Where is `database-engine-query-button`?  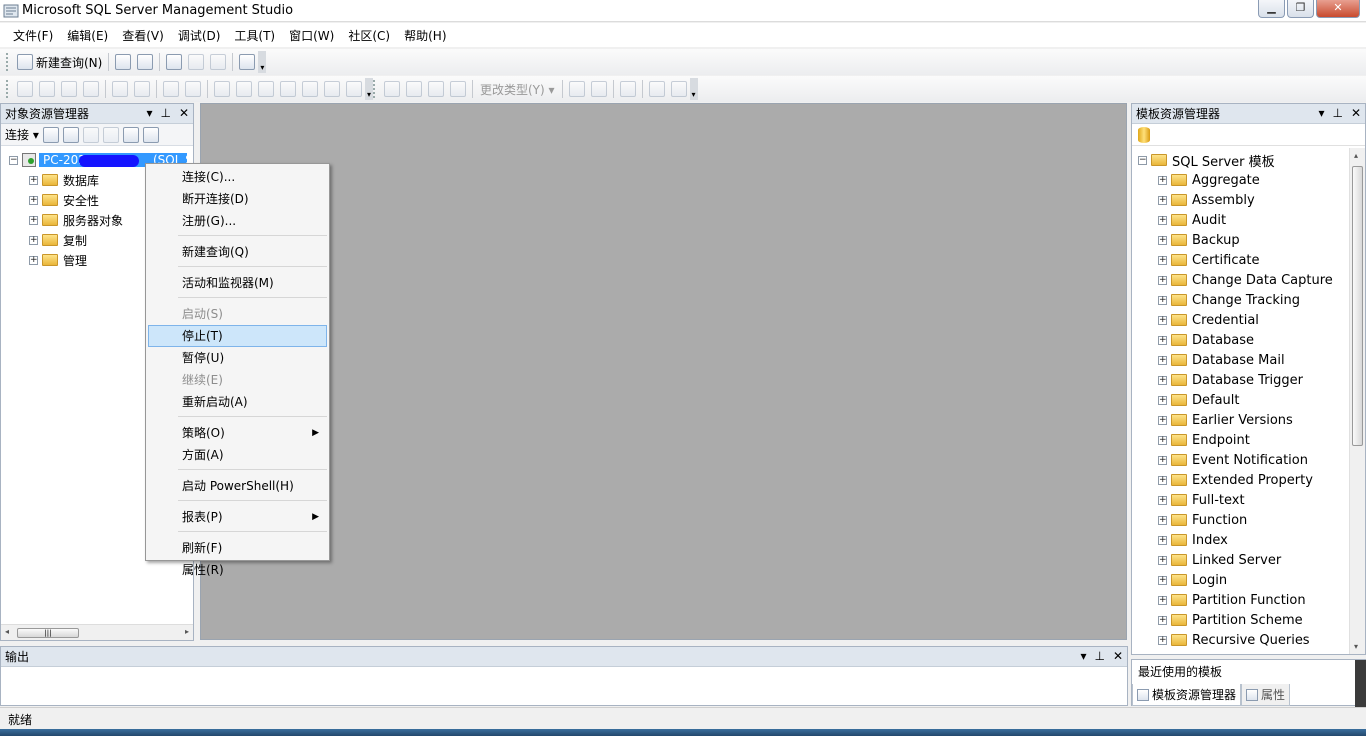
database-engine-query-button is located at coordinates (123, 62).